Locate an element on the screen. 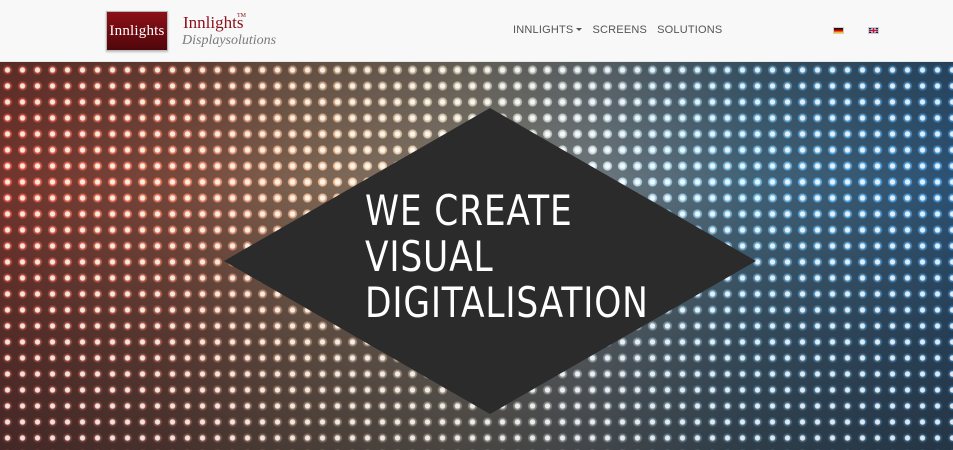  menu-item-solutions: SOLUTIONS is located at coordinates (689, 30).